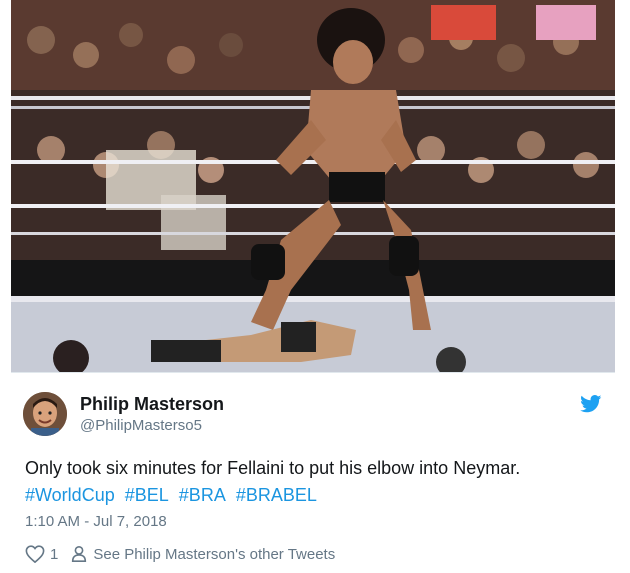 This screenshot has height=573, width=630. What do you see at coordinates (96, 521) in the screenshot?
I see `tweet-timestamp: 1:10 AM - Jul 7, 2018` at bounding box center [96, 521].